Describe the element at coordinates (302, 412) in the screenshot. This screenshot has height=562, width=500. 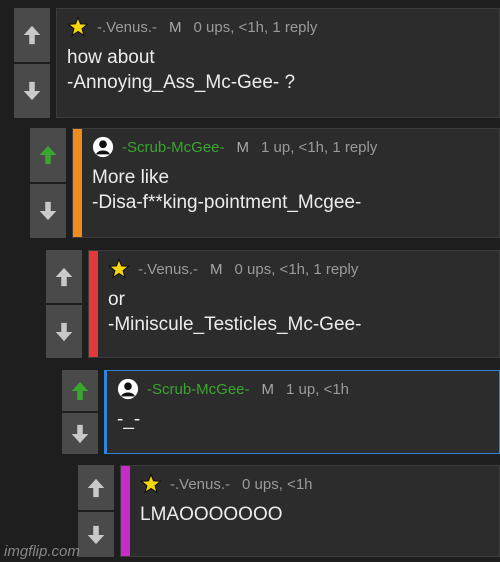
I see `comment-card: -Scrub-McGee- M 1 up, <1h -_-` at that location.